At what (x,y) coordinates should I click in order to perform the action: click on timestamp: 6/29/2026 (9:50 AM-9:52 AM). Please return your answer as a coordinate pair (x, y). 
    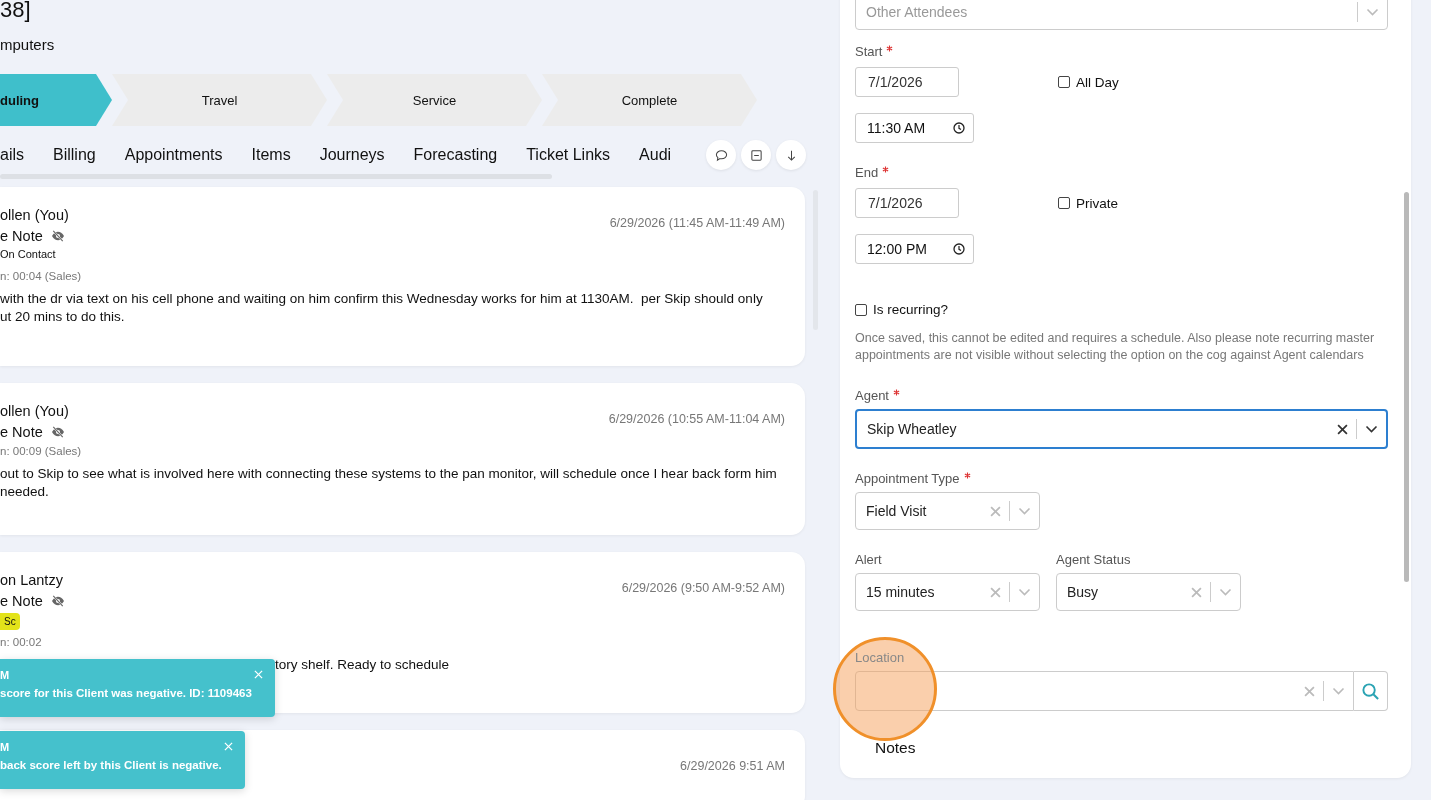
    Looking at the image, I should click on (703, 588).